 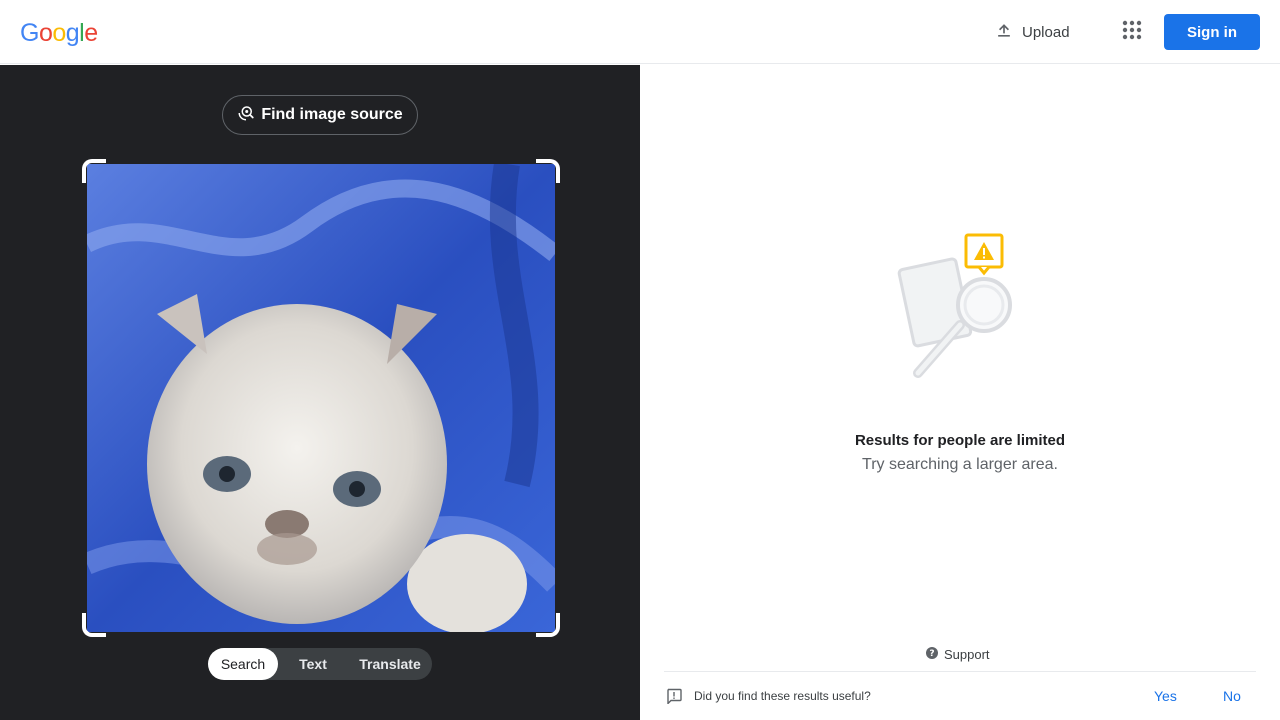 What do you see at coordinates (960, 464) in the screenshot?
I see `empty-state-subtitle: Try searching a larger area.` at bounding box center [960, 464].